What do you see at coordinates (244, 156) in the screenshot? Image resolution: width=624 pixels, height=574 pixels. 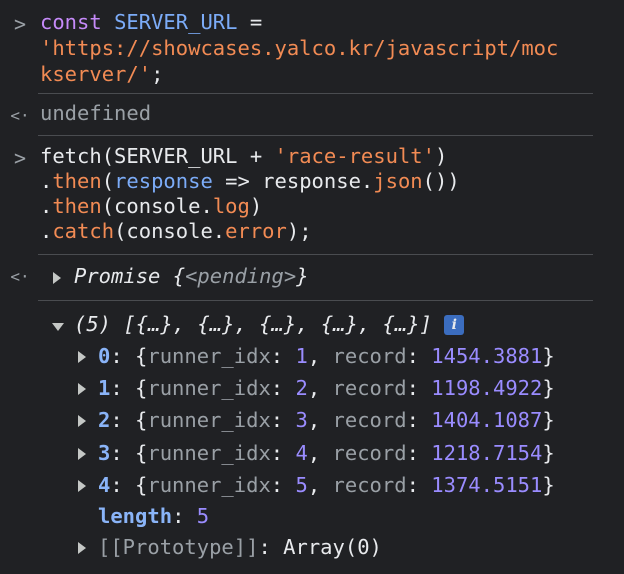 I see `code-line: fetch(SERVER_URL + 'race-result')` at bounding box center [244, 156].